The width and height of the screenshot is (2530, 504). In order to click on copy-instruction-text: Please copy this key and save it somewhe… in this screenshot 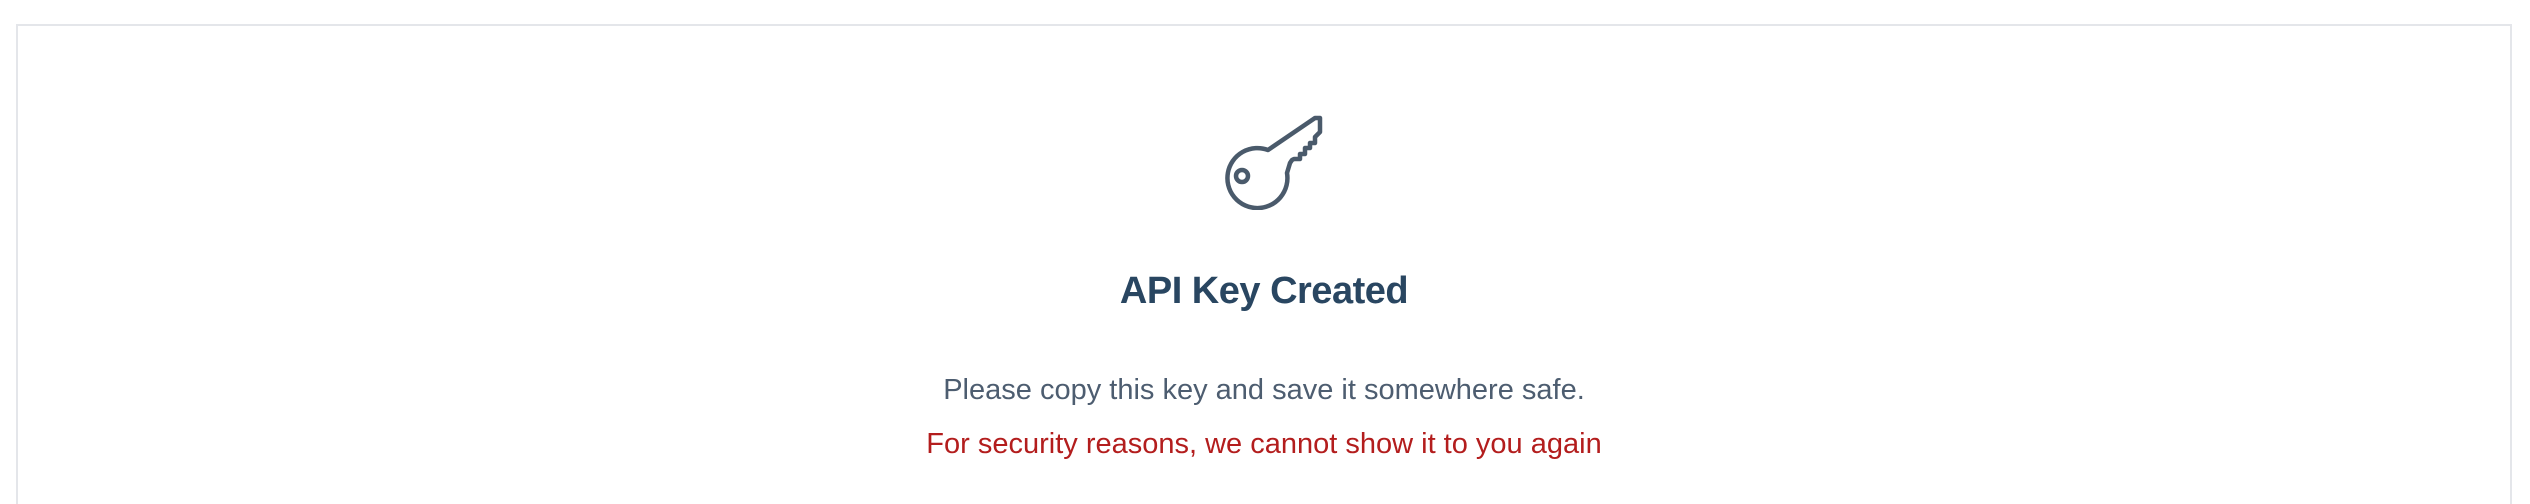, I will do `click(1264, 390)`.